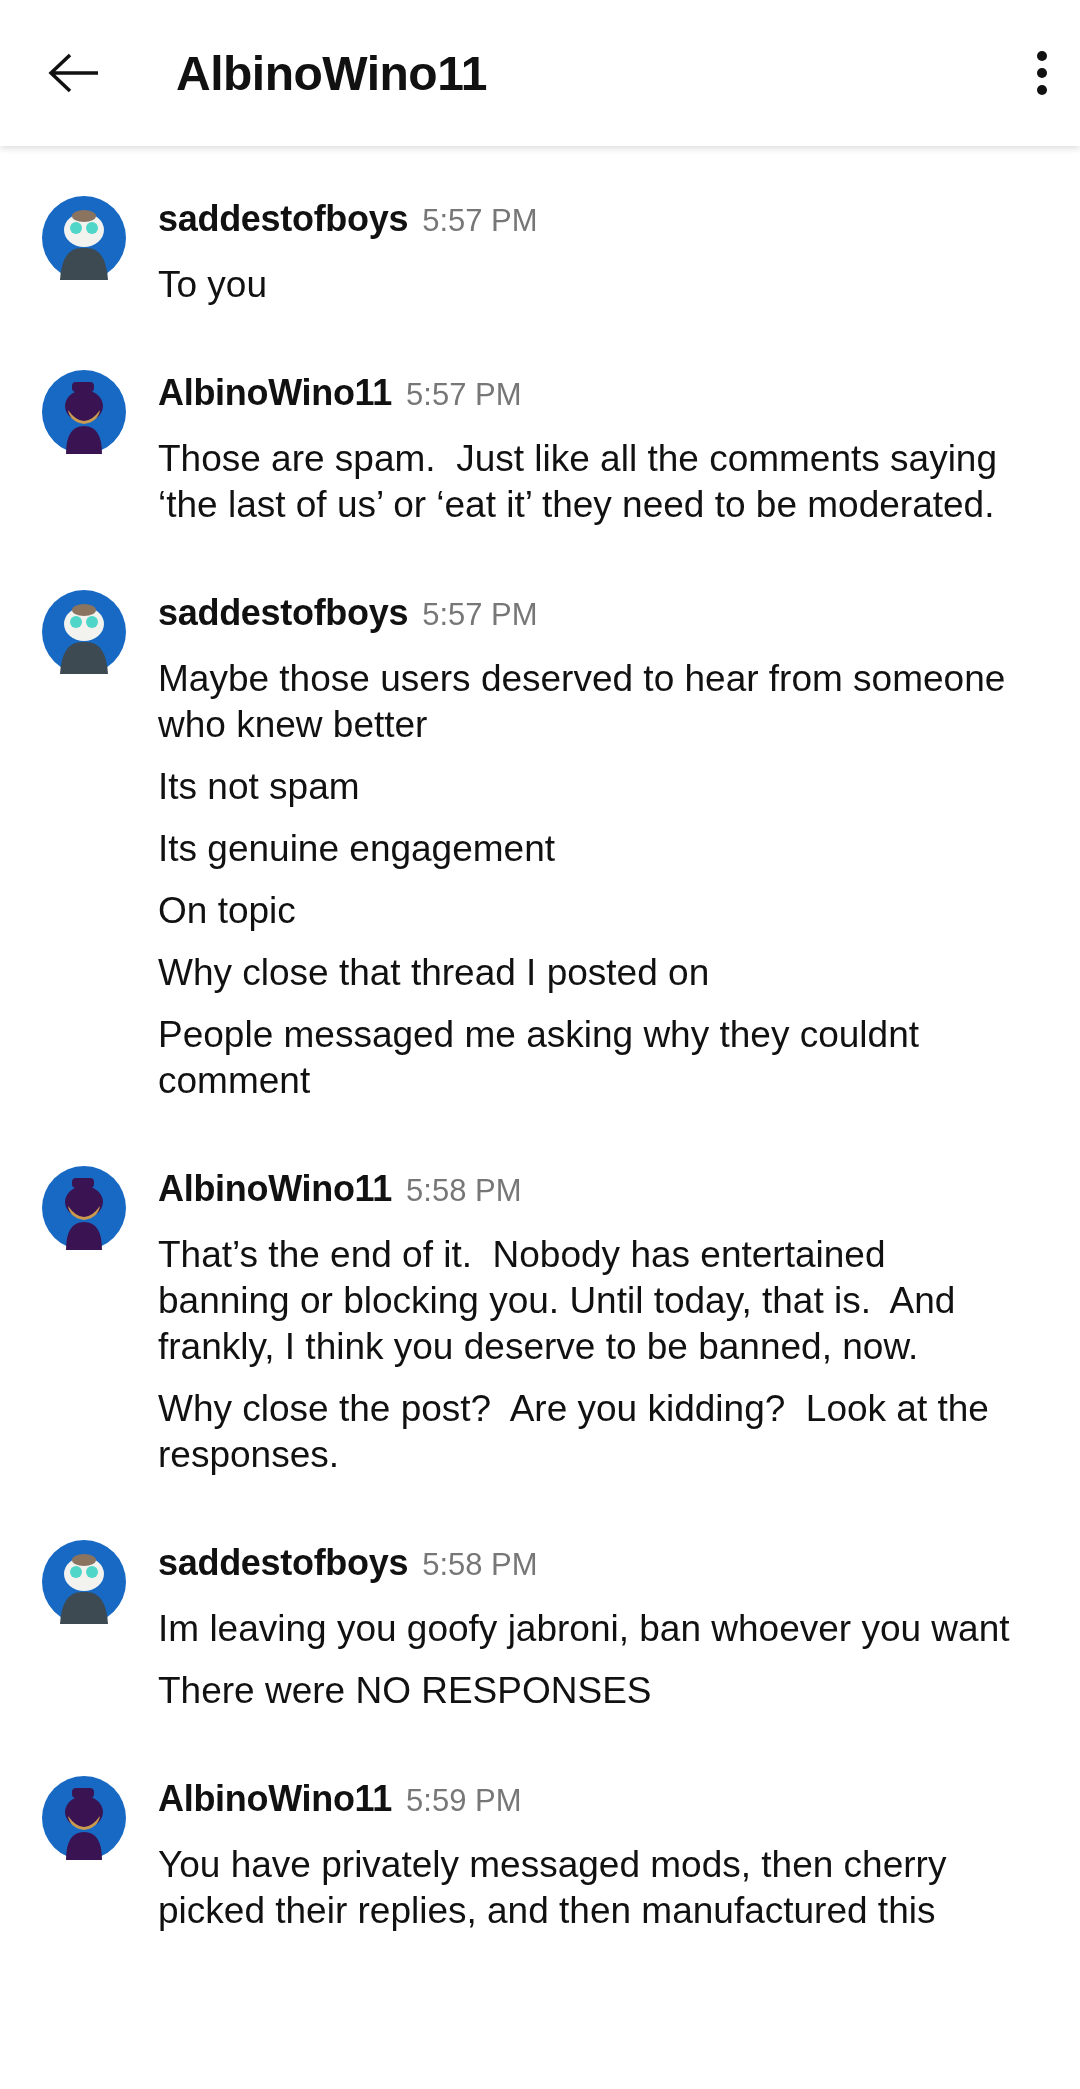 This screenshot has width=1080, height=2089. I want to click on chat-title: AlbinoWino11, so click(332, 73).